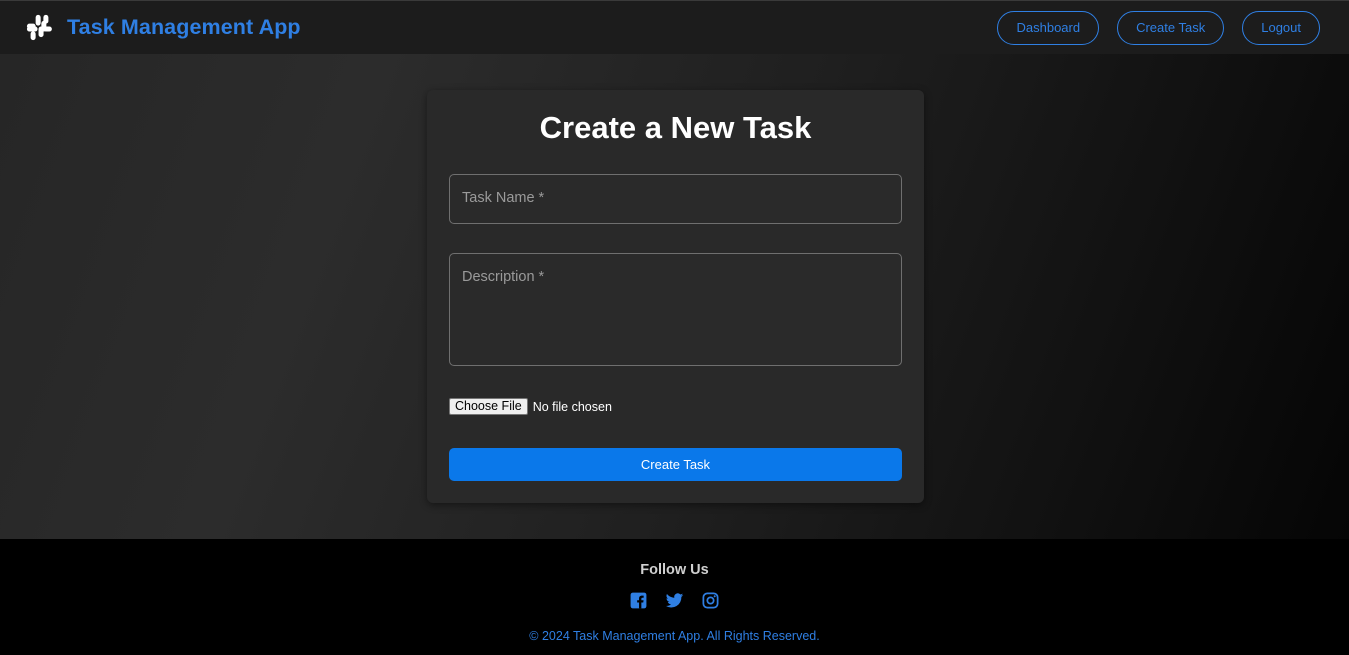 This screenshot has width=1349, height=655. Describe the element at coordinates (39, 27) in the screenshot. I see `slack-logo-icon` at that location.